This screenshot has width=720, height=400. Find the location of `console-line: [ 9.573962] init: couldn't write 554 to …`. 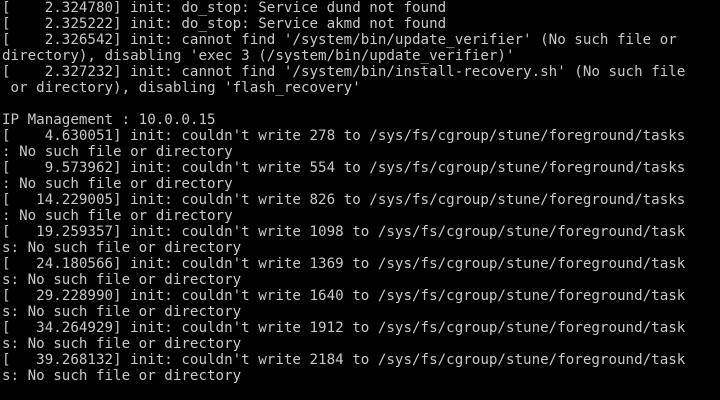

console-line: [ 9.573962] init: couldn't write 554 to … is located at coordinates (344, 168).